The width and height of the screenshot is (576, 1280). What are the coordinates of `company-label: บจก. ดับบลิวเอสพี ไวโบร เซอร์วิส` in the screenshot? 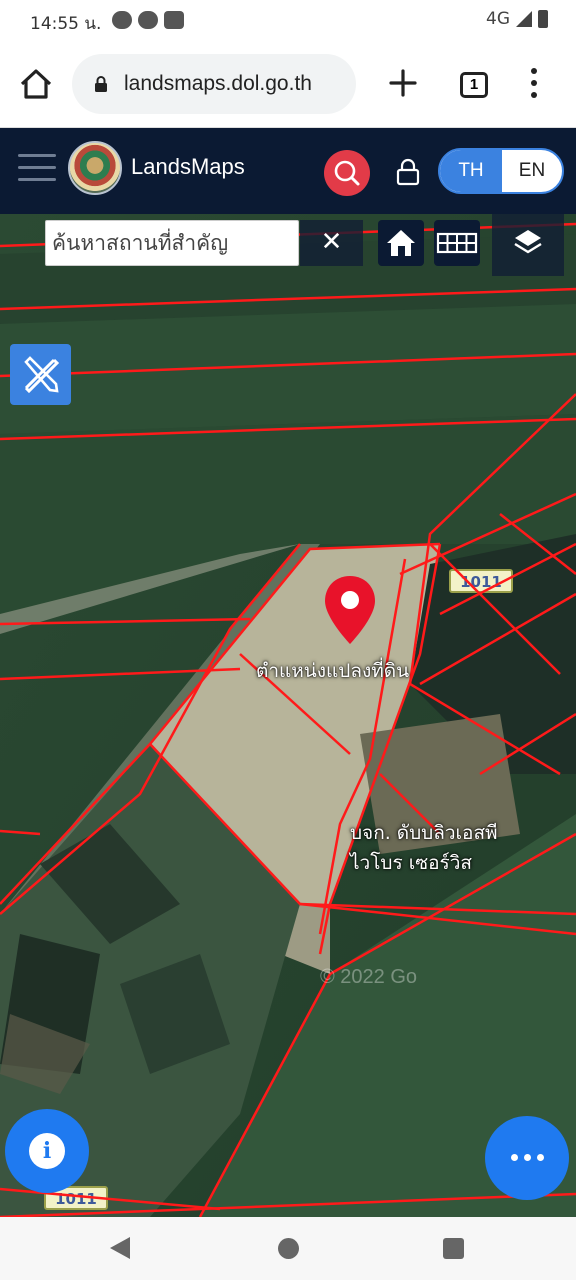 It's located at (424, 848).